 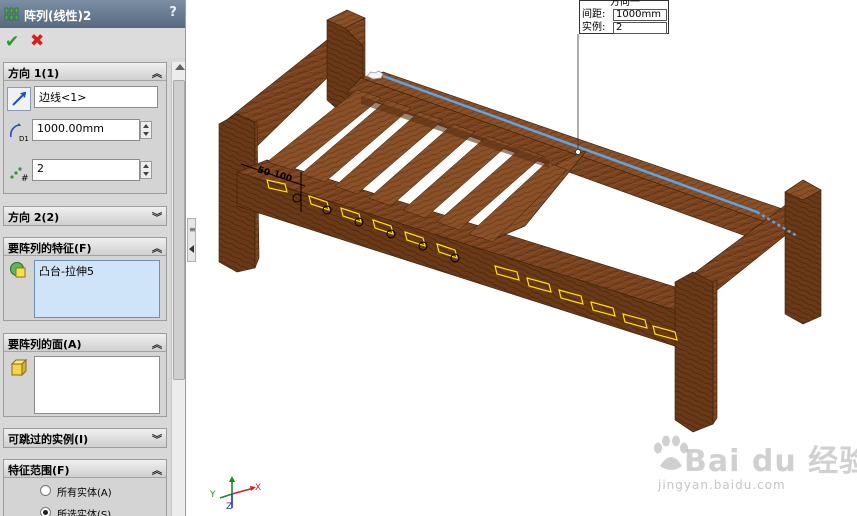 What do you see at coordinates (85, 343) in the screenshot?
I see `faces-header: 要阵列的面(A) ︽` at bounding box center [85, 343].